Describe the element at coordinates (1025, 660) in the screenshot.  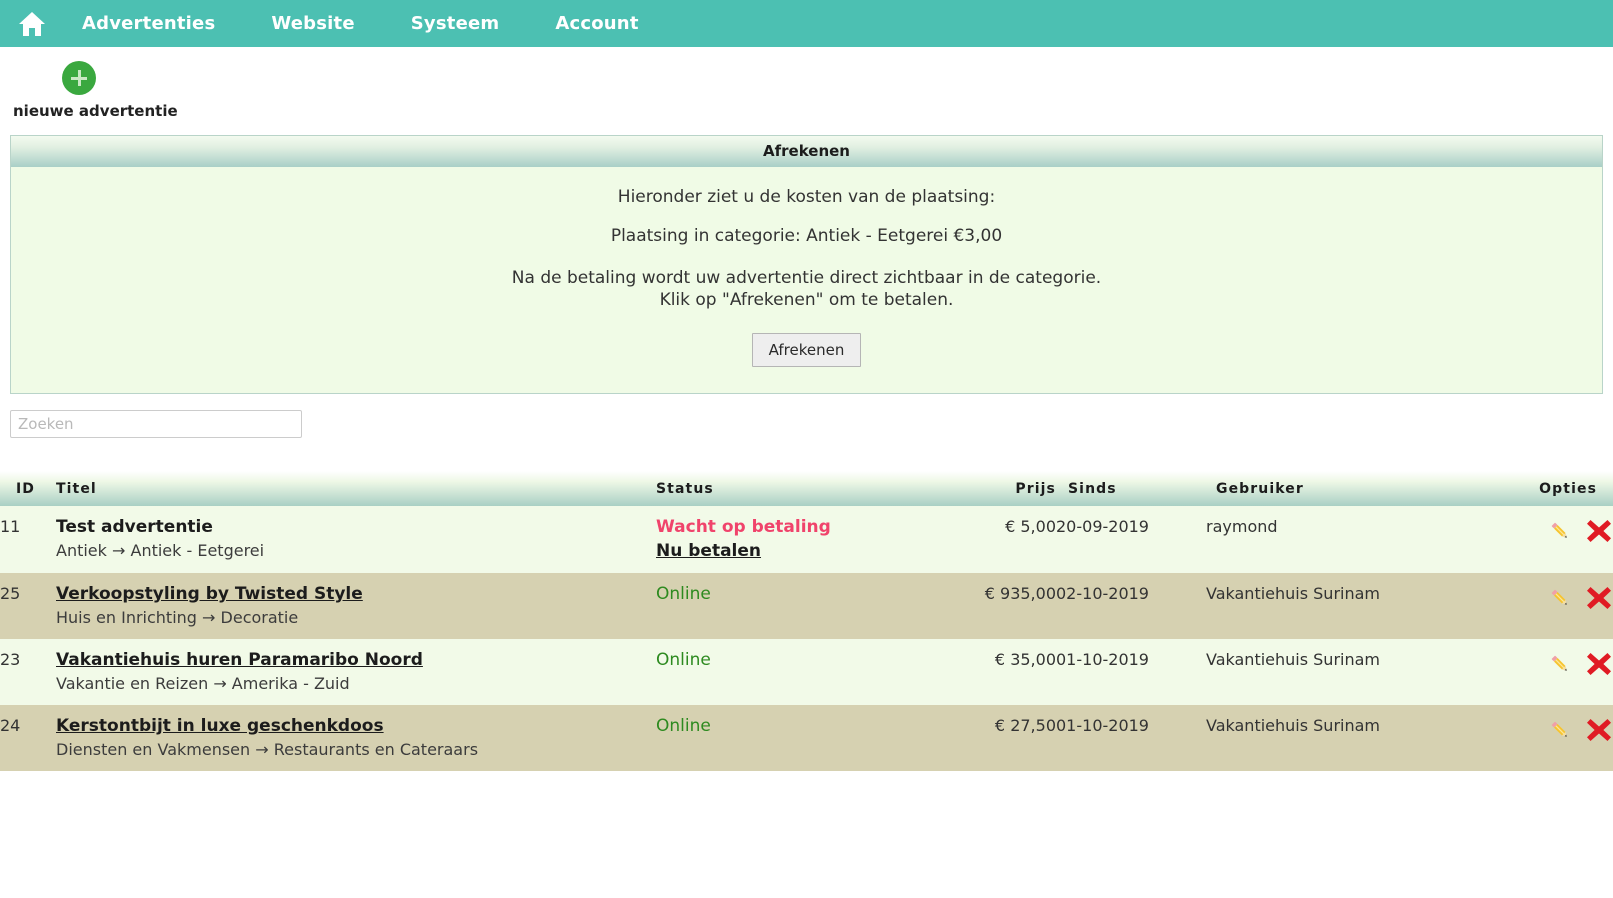
I see `cell-price: € 35,00` at that location.